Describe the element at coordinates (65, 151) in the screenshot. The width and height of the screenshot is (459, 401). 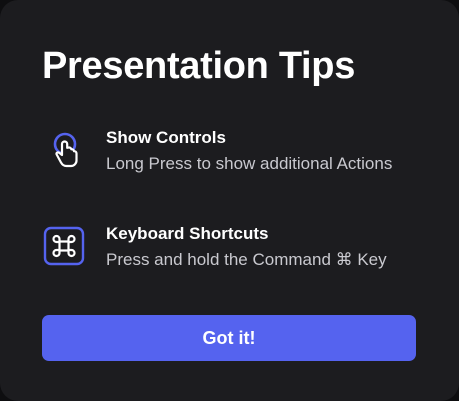
I see `hand-press-icon` at that location.